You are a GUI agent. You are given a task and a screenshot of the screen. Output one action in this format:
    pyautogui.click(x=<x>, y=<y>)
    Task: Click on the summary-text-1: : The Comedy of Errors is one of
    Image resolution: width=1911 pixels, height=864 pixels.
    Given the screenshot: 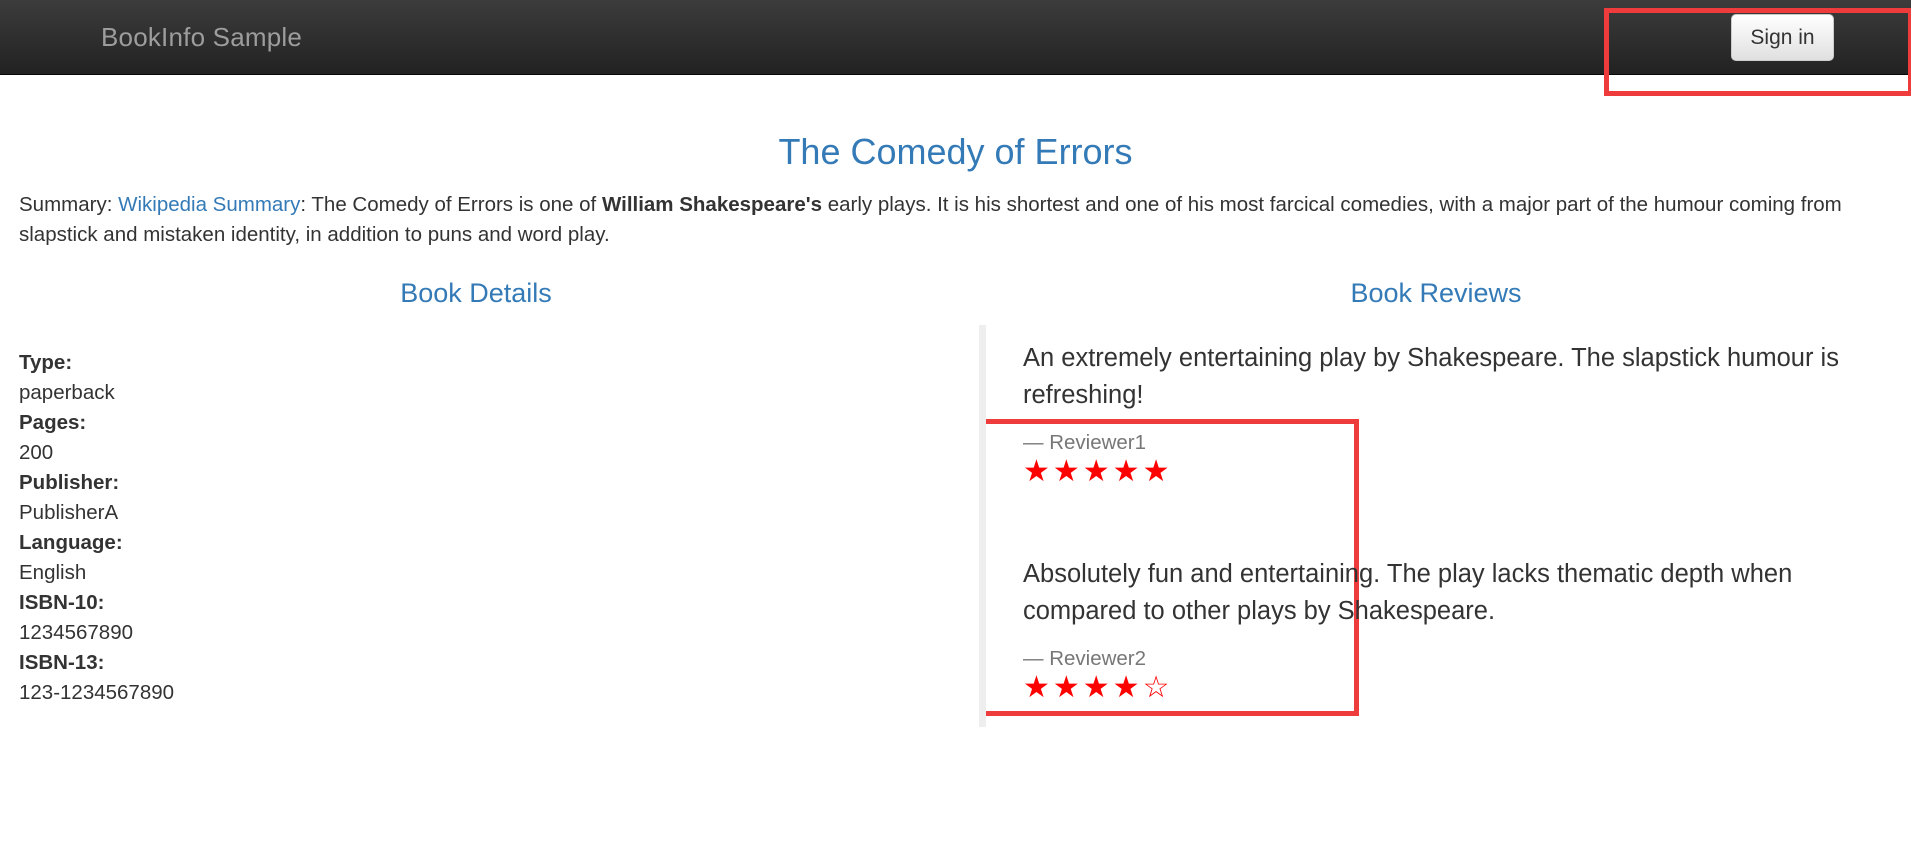 What is the action you would take?
    pyautogui.click(x=451, y=204)
    